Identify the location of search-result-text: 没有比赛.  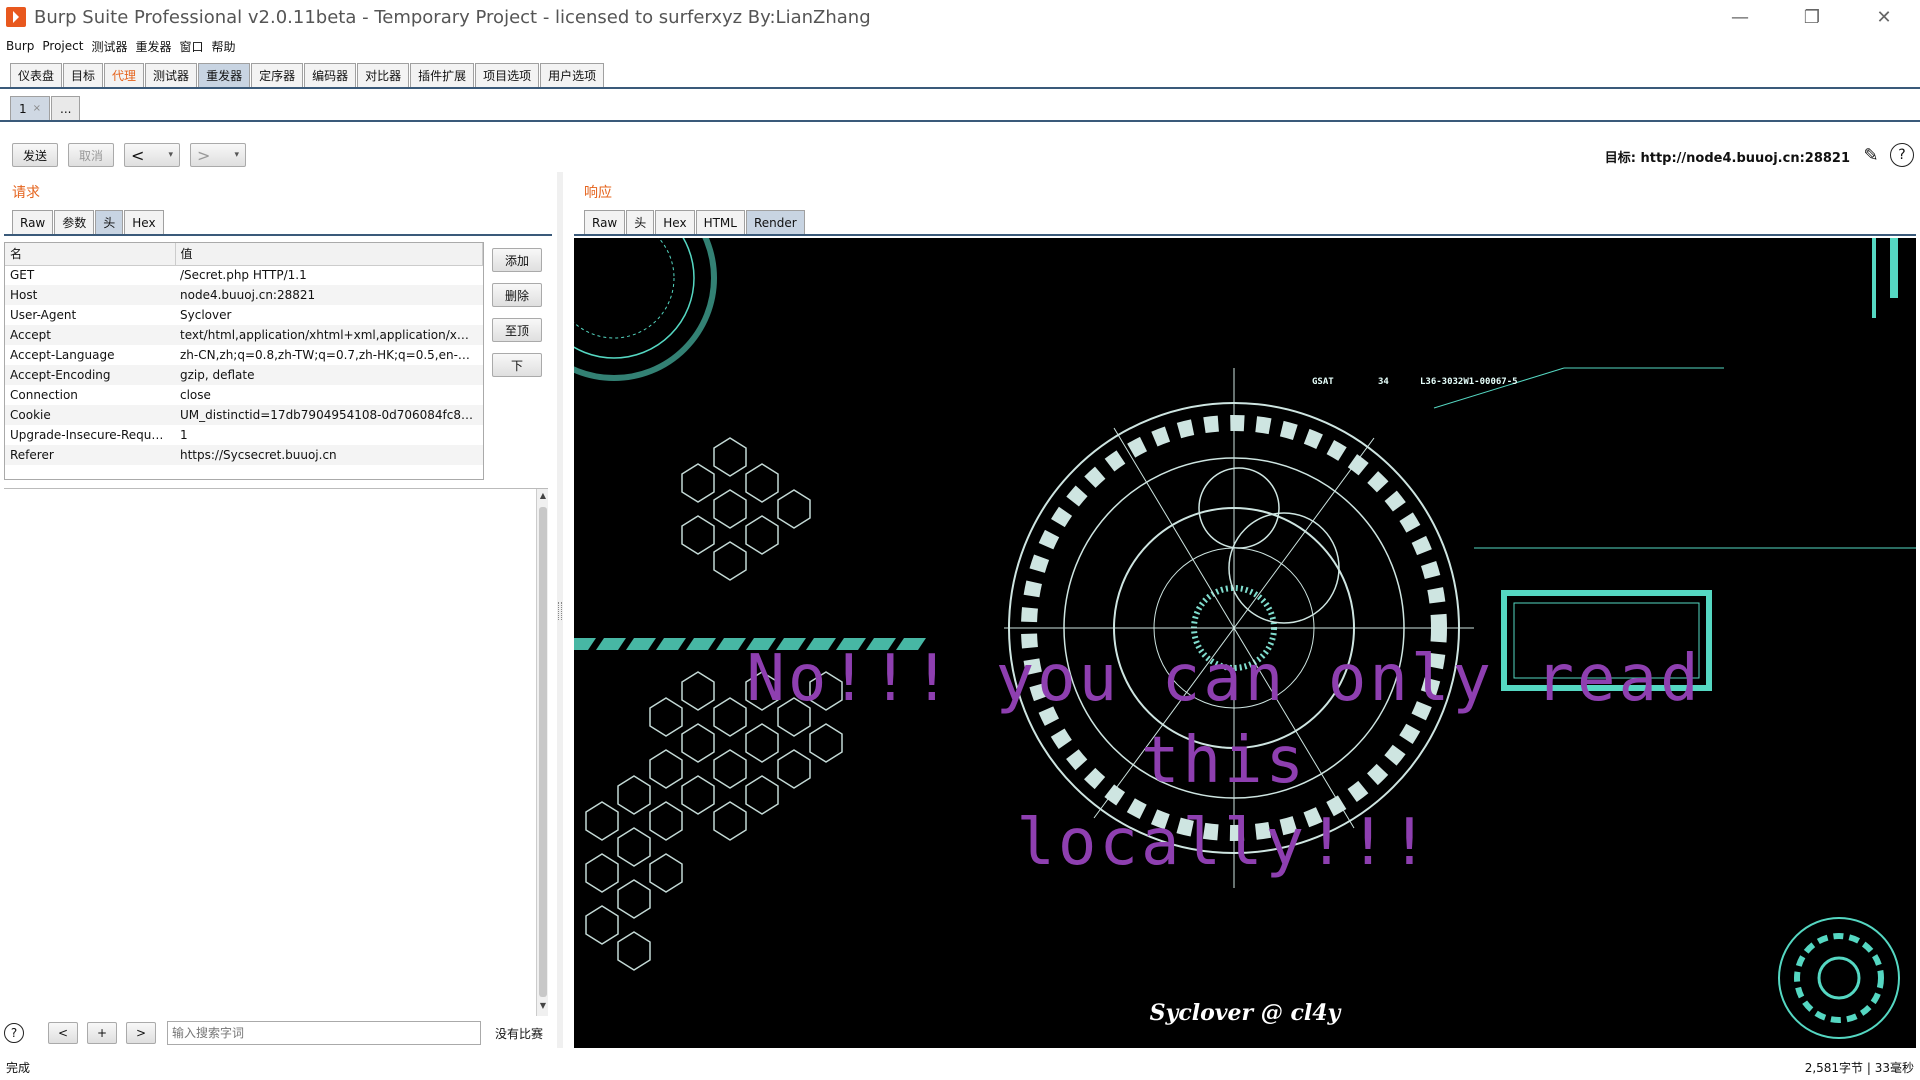
(519, 1033).